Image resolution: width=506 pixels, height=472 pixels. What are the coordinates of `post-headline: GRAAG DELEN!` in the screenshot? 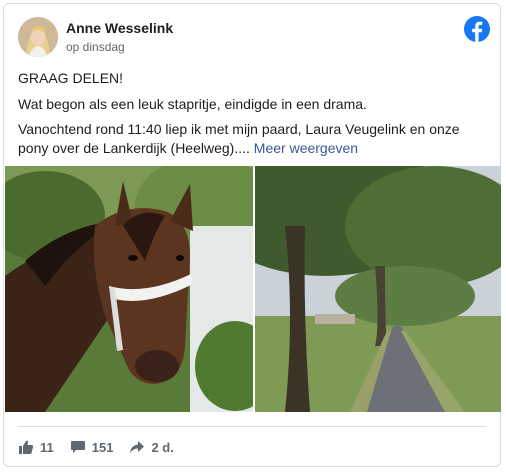 It's located at (71, 78).